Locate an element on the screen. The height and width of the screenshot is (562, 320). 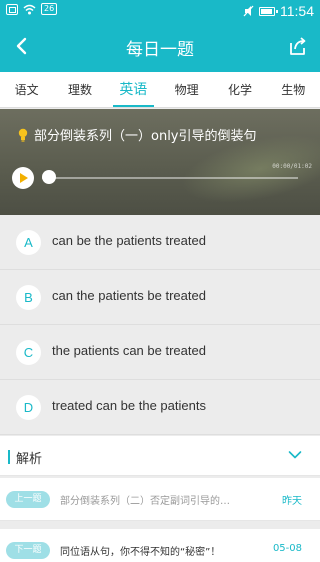
status-bar: 26 11:54 is located at coordinates (160, 11).